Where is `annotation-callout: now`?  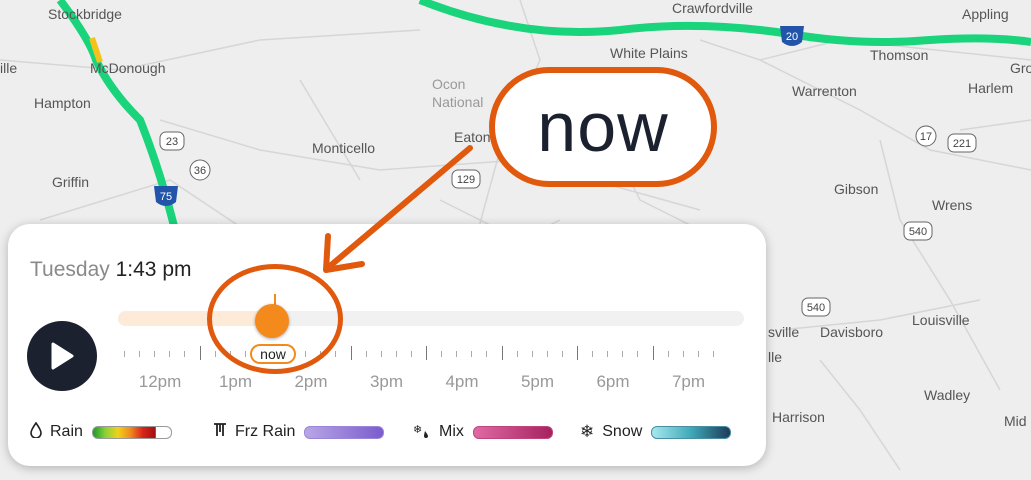
annotation-callout: now is located at coordinates (603, 127).